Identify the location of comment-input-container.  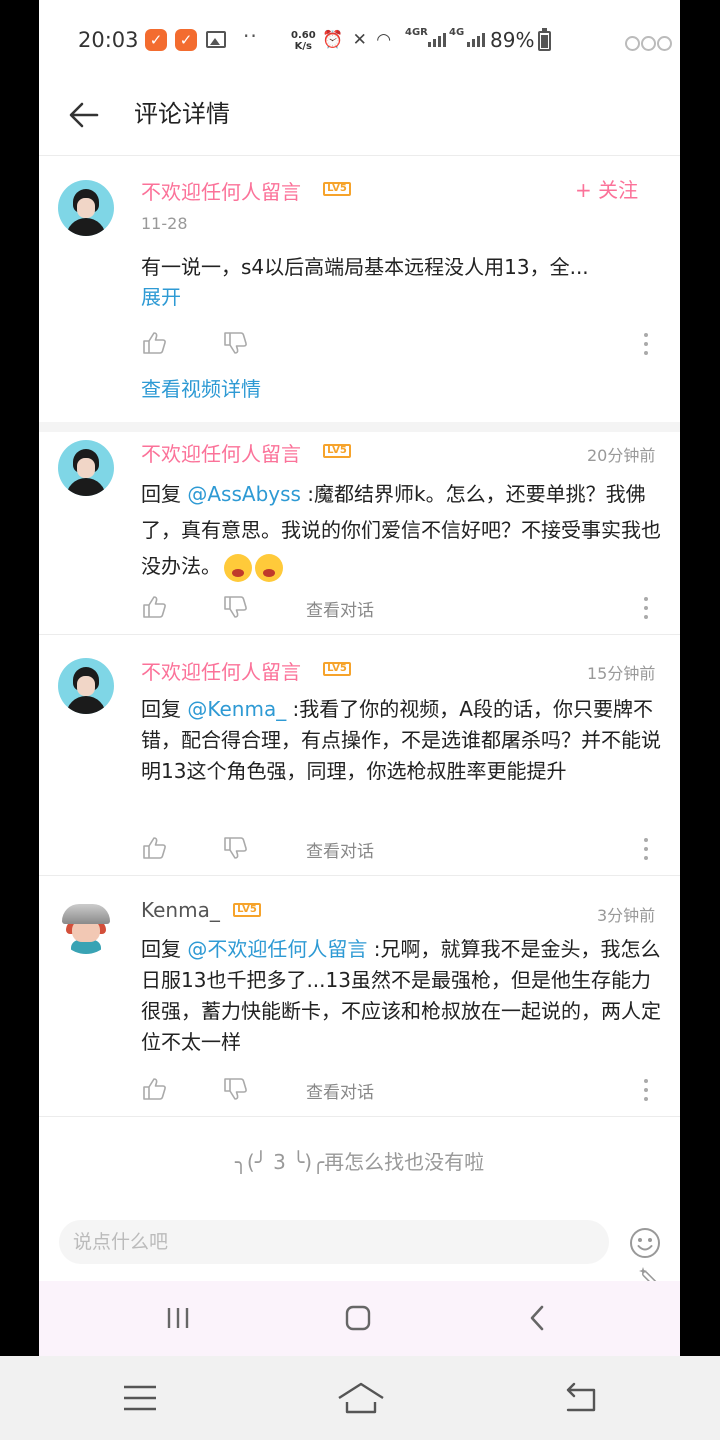
(334, 1242).